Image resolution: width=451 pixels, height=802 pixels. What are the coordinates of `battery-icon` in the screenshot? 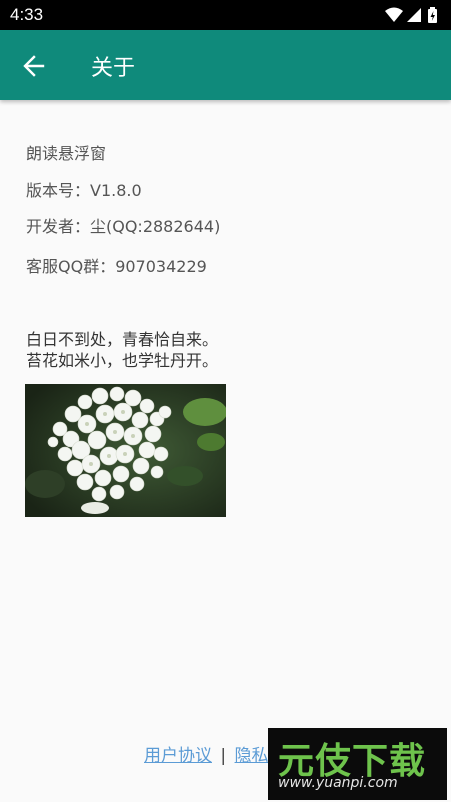 It's located at (432, 15).